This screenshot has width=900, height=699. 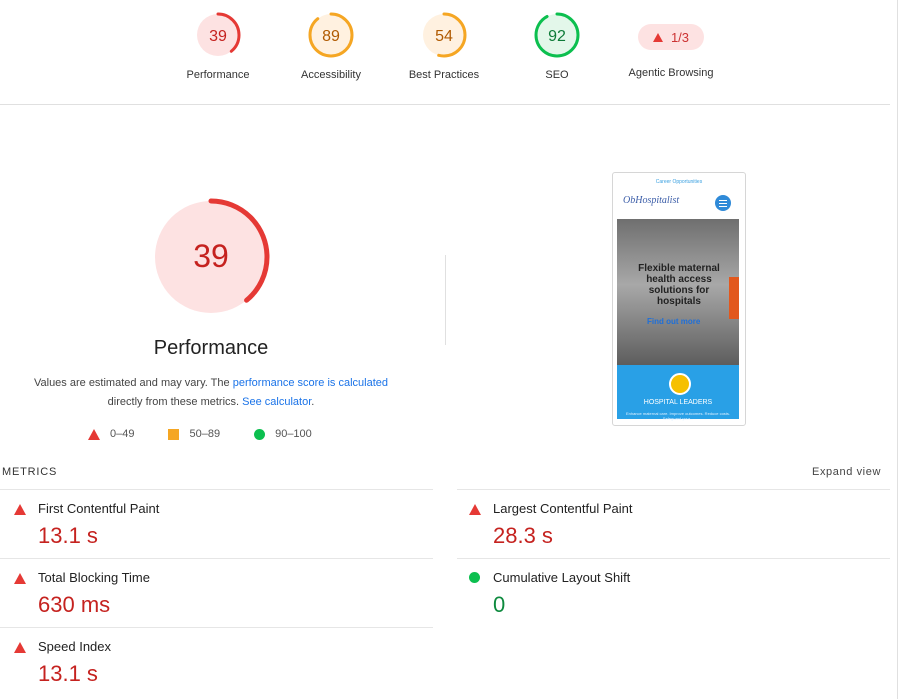 I want to click on thumb-logo: ObHospitalist, so click(x=651, y=200).